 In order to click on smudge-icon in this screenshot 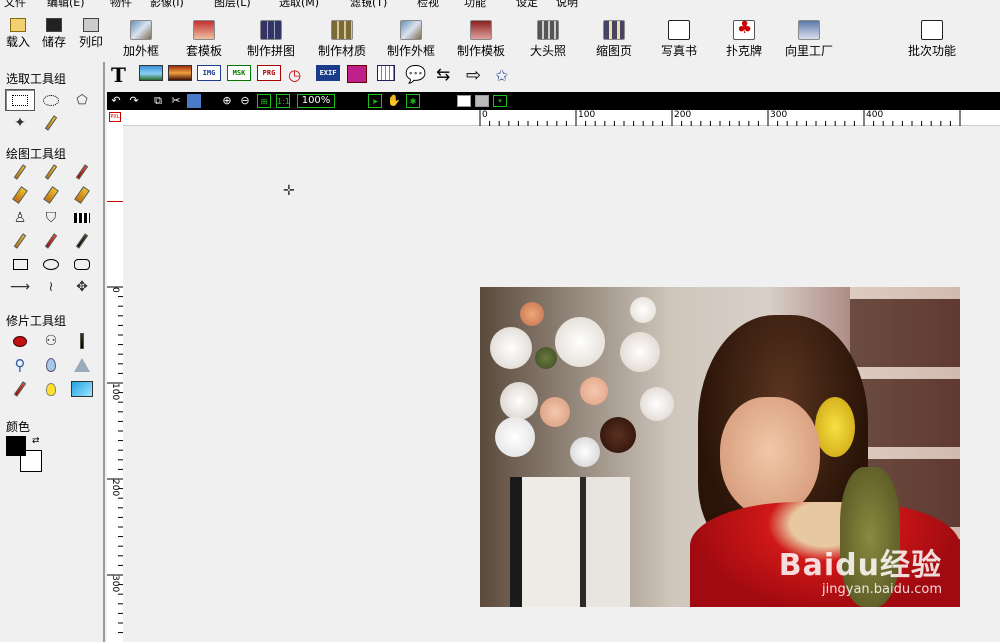, I will do `click(51, 195)`.